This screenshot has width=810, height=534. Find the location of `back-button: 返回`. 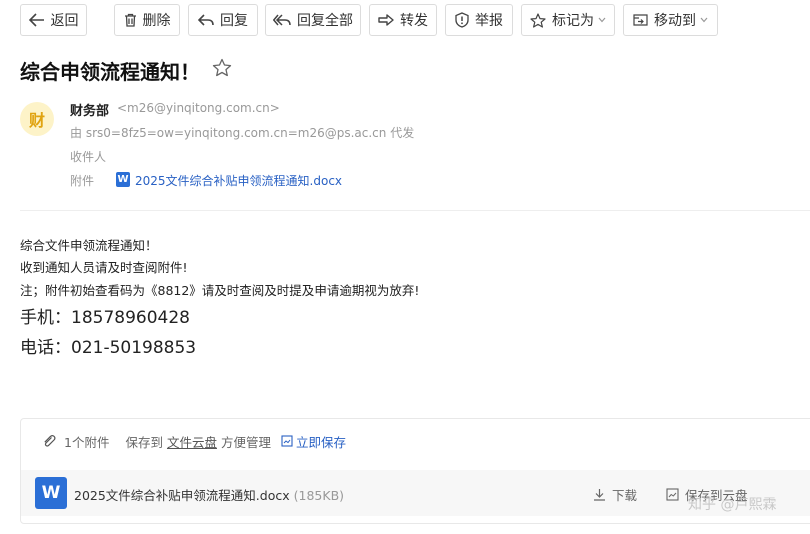

back-button: 返回 is located at coordinates (53, 20).